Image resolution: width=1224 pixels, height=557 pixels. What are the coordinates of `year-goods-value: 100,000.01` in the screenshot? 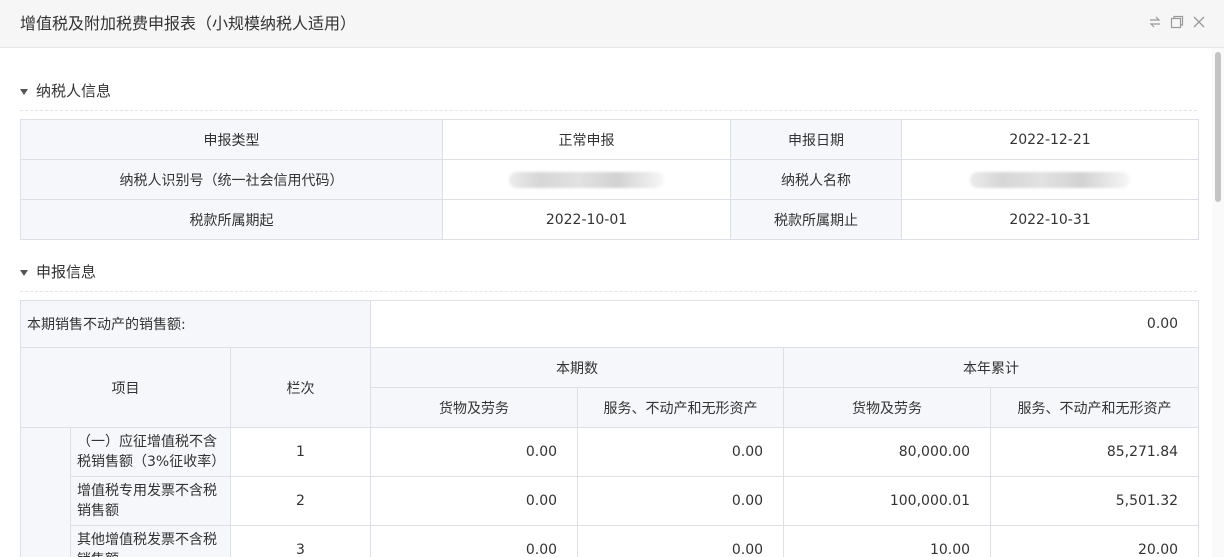 It's located at (887, 501).